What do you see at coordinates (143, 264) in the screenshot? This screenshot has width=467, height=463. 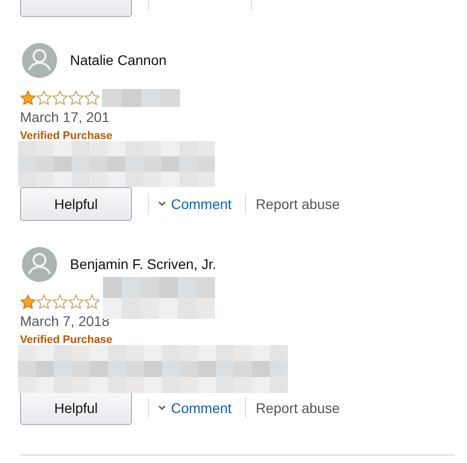 I see `reviewer-name: Benjamin F. Scriven, Jr.` at bounding box center [143, 264].